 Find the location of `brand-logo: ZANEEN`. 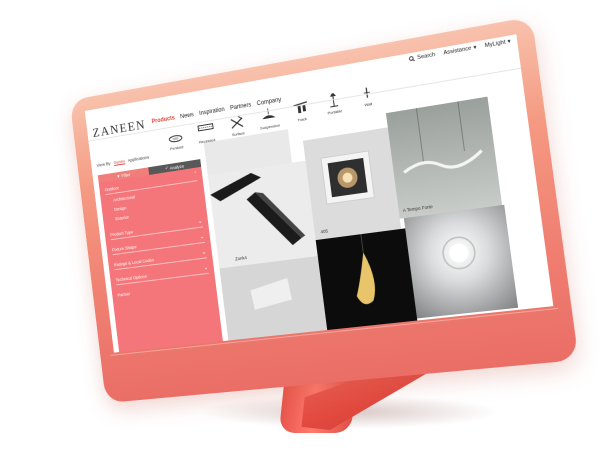

brand-logo: ZANEEN is located at coordinates (119, 129).